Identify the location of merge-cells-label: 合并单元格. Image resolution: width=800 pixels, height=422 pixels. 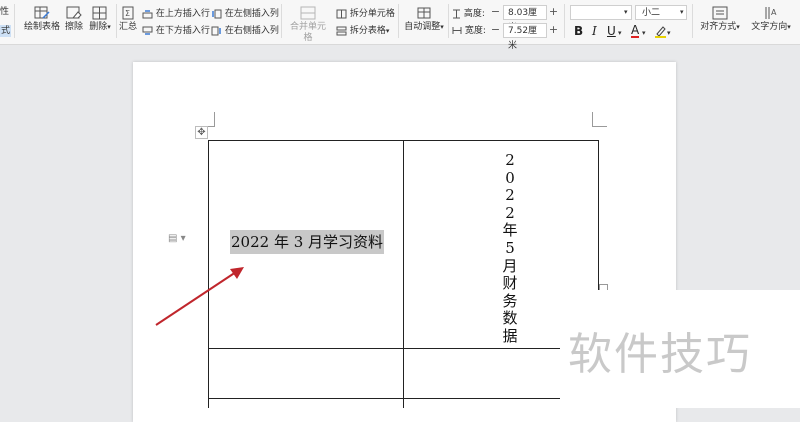
(307, 32).